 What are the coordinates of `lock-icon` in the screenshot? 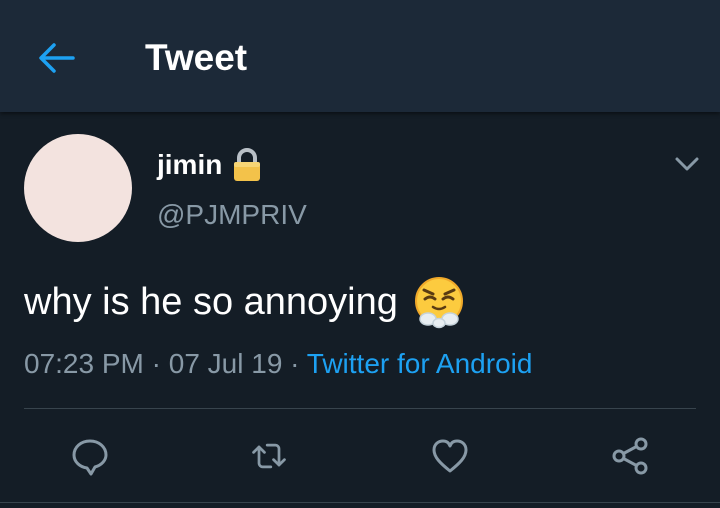 It's located at (247, 164).